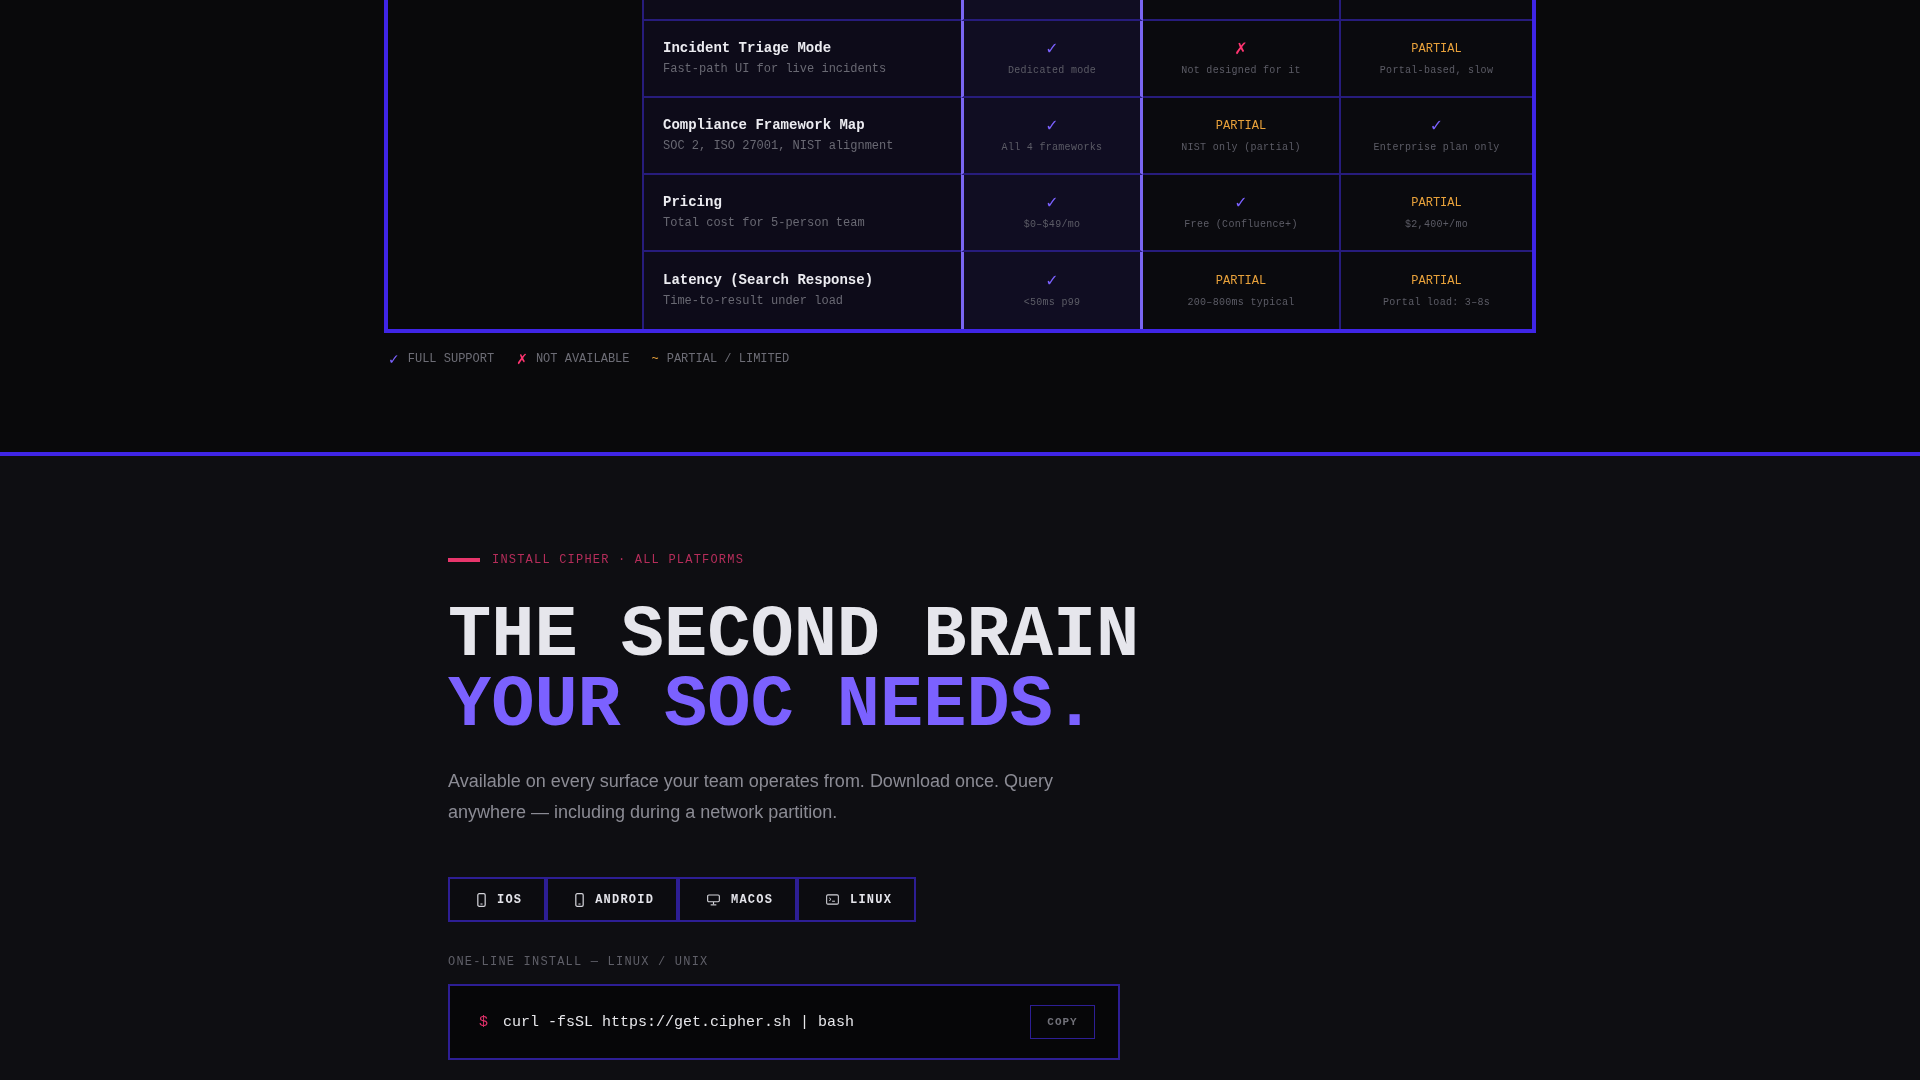  What do you see at coordinates (1241, 302) in the screenshot?
I see `cell-note: 200–800ms typical` at bounding box center [1241, 302].